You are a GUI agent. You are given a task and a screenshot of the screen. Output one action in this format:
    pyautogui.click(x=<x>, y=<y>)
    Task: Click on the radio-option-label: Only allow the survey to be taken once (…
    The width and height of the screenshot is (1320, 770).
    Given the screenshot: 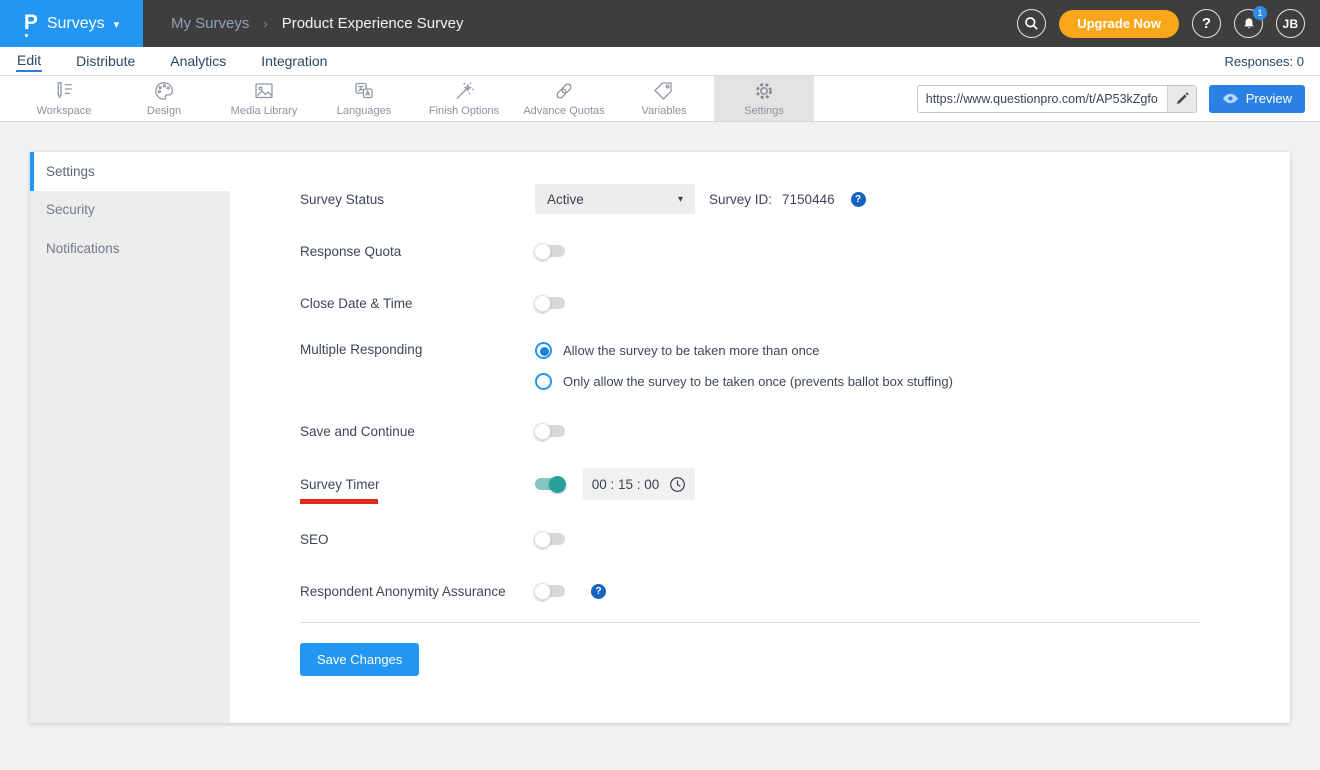 What is the action you would take?
    pyautogui.click(x=758, y=381)
    